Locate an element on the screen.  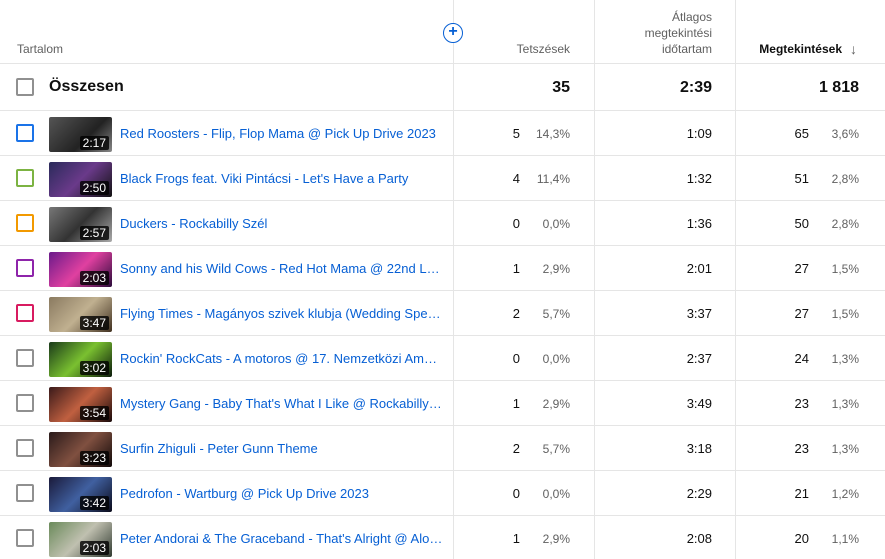
row-avg-duration: 3:37 is located at coordinates (699, 313).